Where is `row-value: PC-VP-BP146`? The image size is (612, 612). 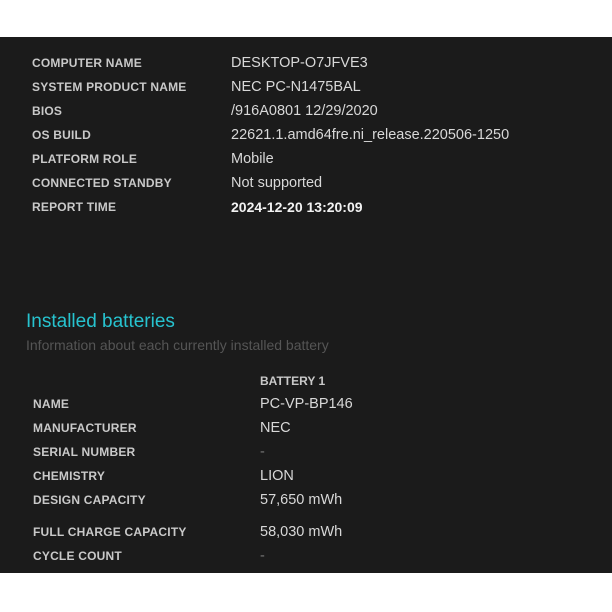 row-value: PC-VP-BP146 is located at coordinates (306, 404).